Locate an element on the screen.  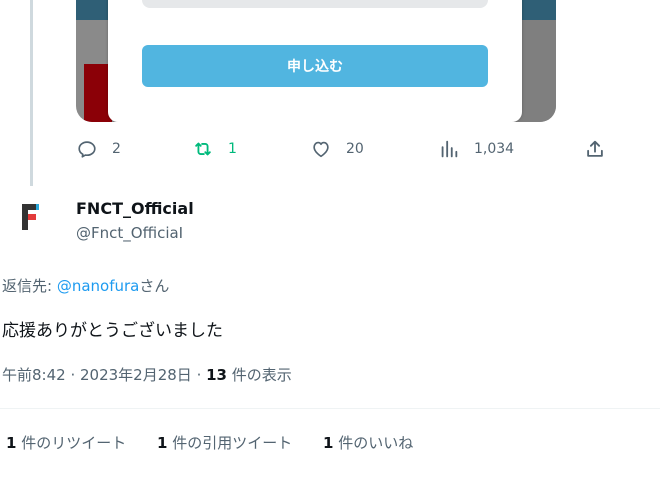
media-form-field is located at coordinates (315, 4).